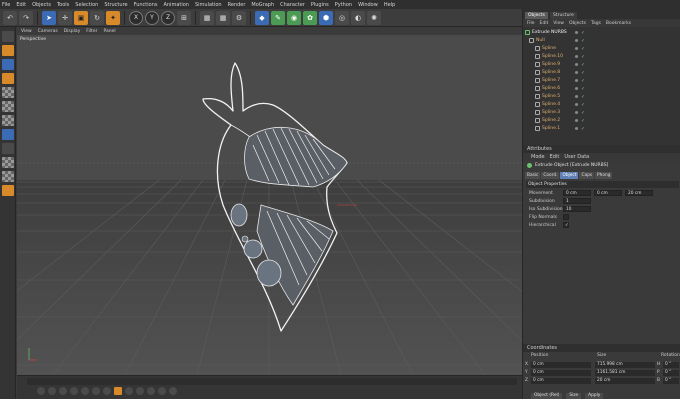  What do you see at coordinates (208, 5) in the screenshot?
I see `menu-simulation: Simulation` at bounding box center [208, 5].